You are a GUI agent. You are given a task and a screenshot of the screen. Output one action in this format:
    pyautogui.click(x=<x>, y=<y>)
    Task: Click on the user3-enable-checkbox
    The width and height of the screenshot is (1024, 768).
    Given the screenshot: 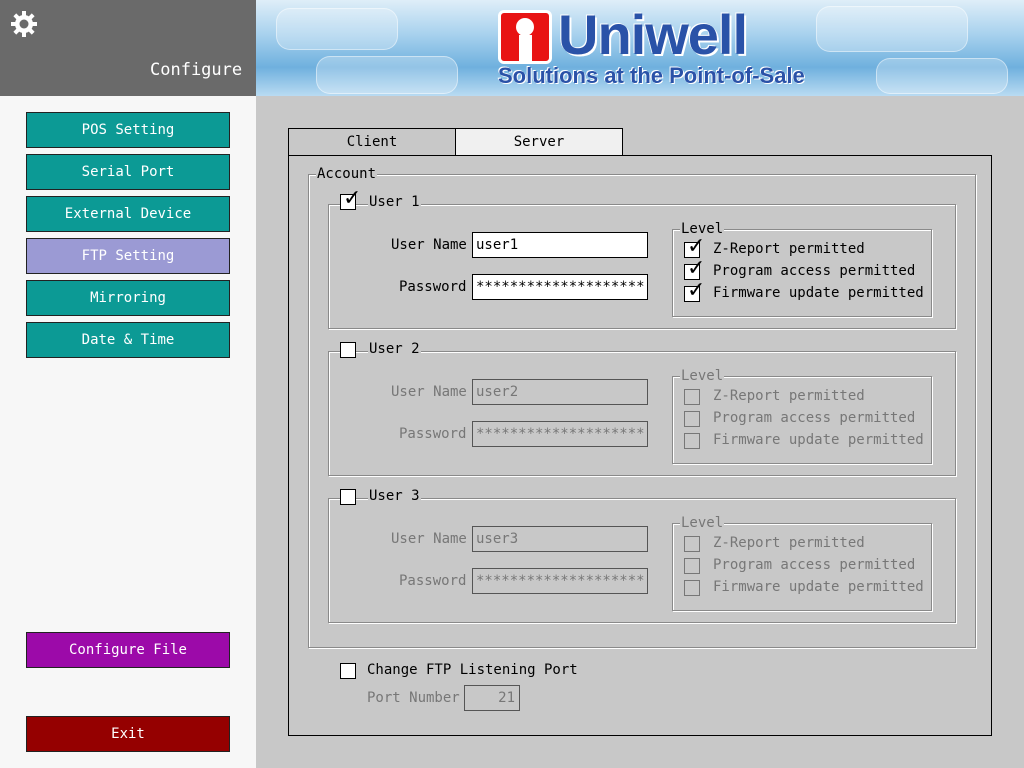 What is the action you would take?
    pyautogui.click(x=348, y=497)
    